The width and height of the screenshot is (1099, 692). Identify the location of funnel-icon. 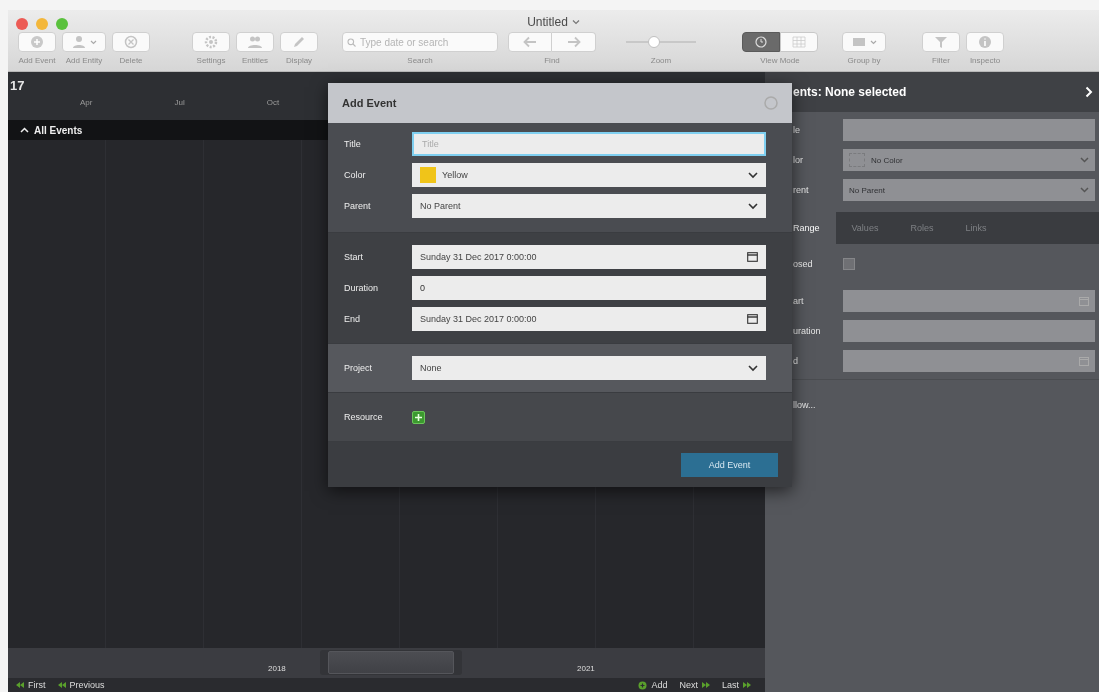
(941, 42).